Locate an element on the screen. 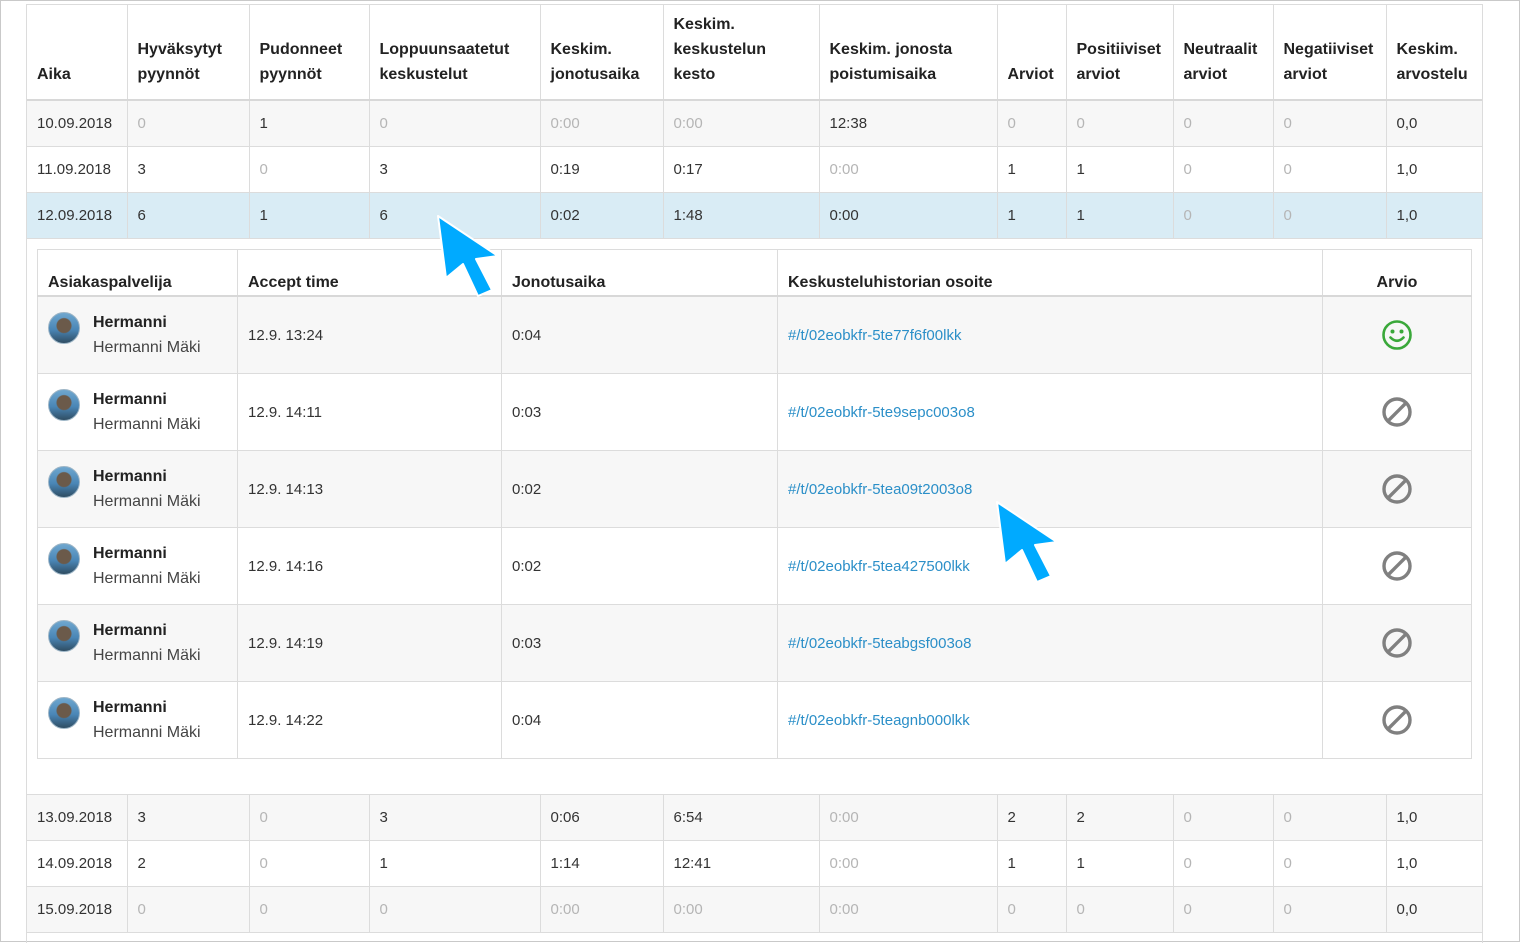  detail-column-header: Keskusteluhistorian osoite is located at coordinates (1050, 273).